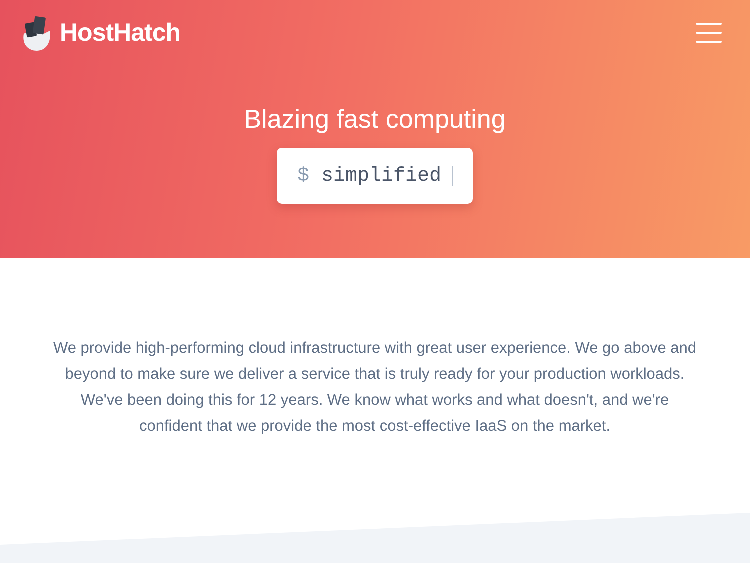 This screenshot has height=563, width=750. What do you see at coordinates (120, 33) in the screenshot?
I see `brand-name: HostHatch` at bounding box center [120, 33].